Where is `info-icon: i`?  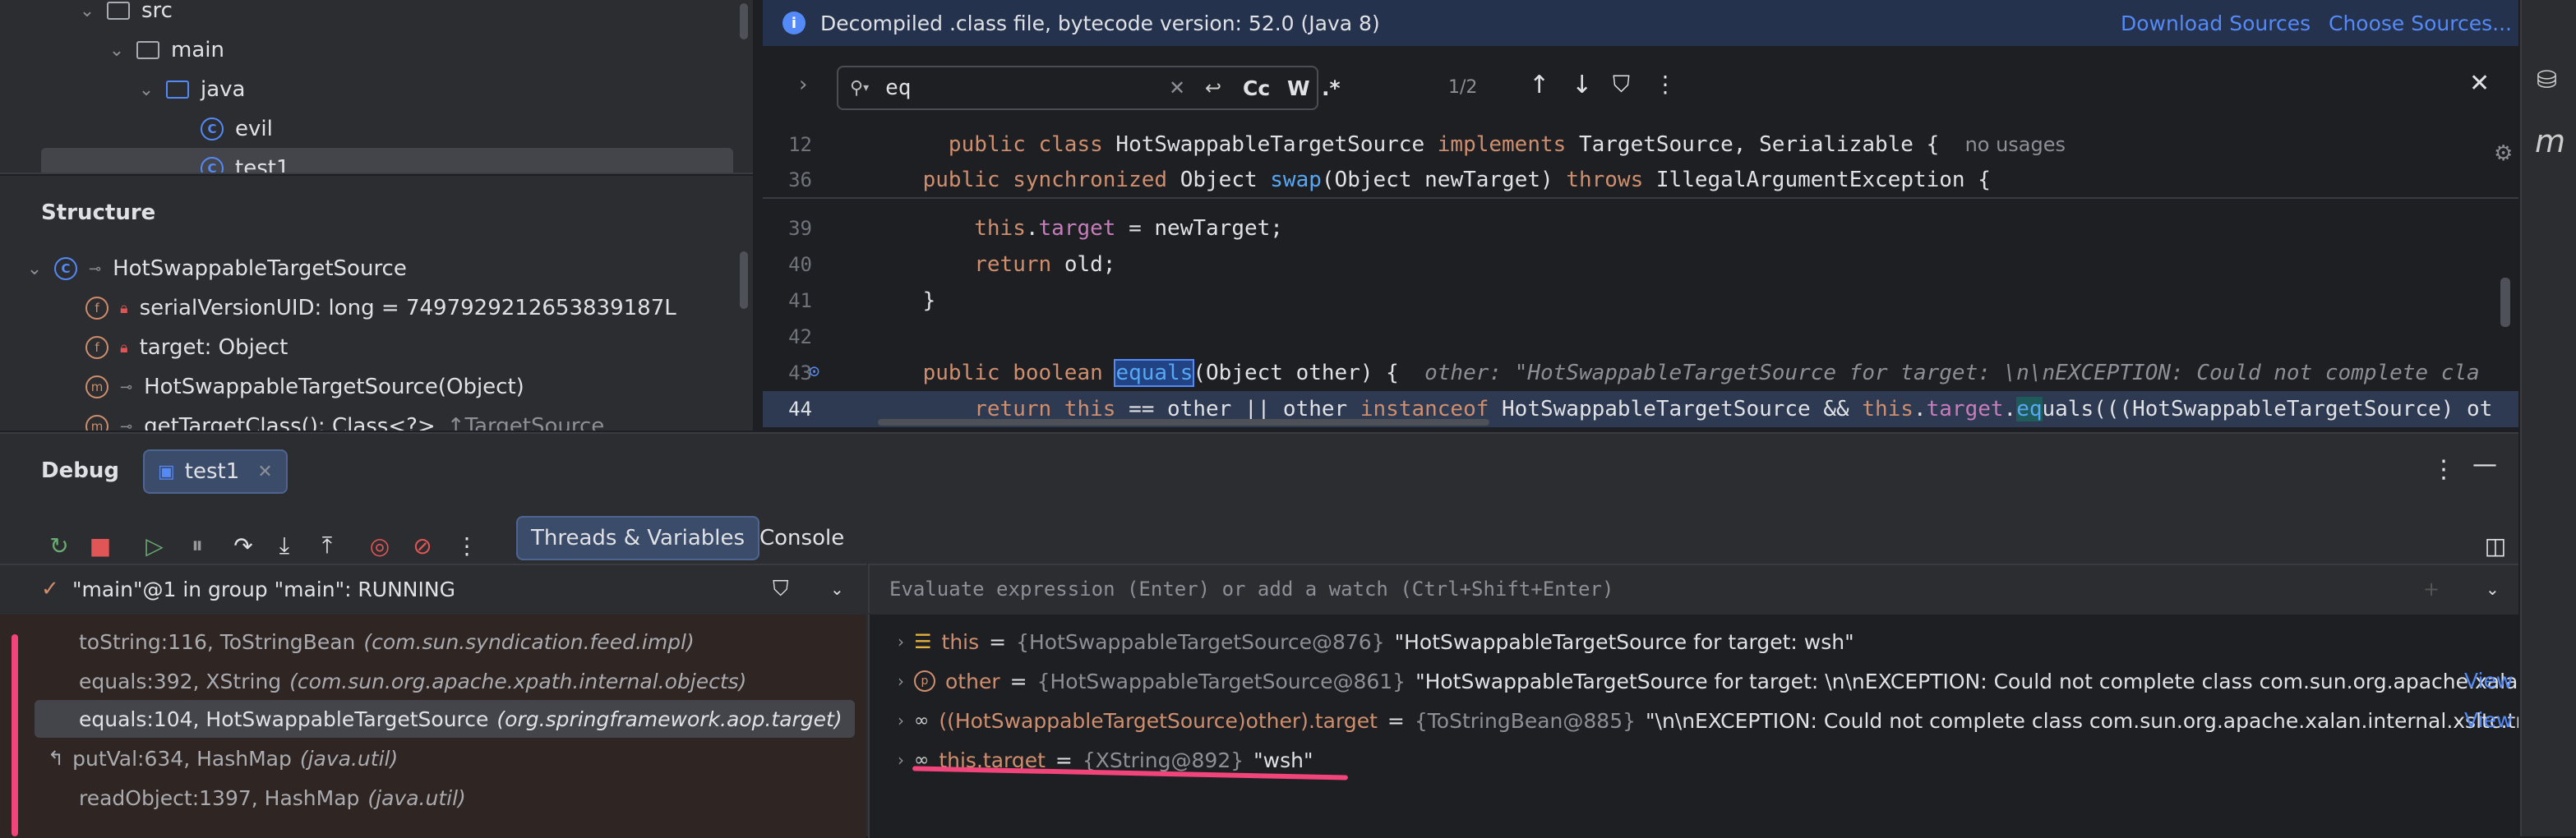 info-icon: i is located at coordinates (794, 23).